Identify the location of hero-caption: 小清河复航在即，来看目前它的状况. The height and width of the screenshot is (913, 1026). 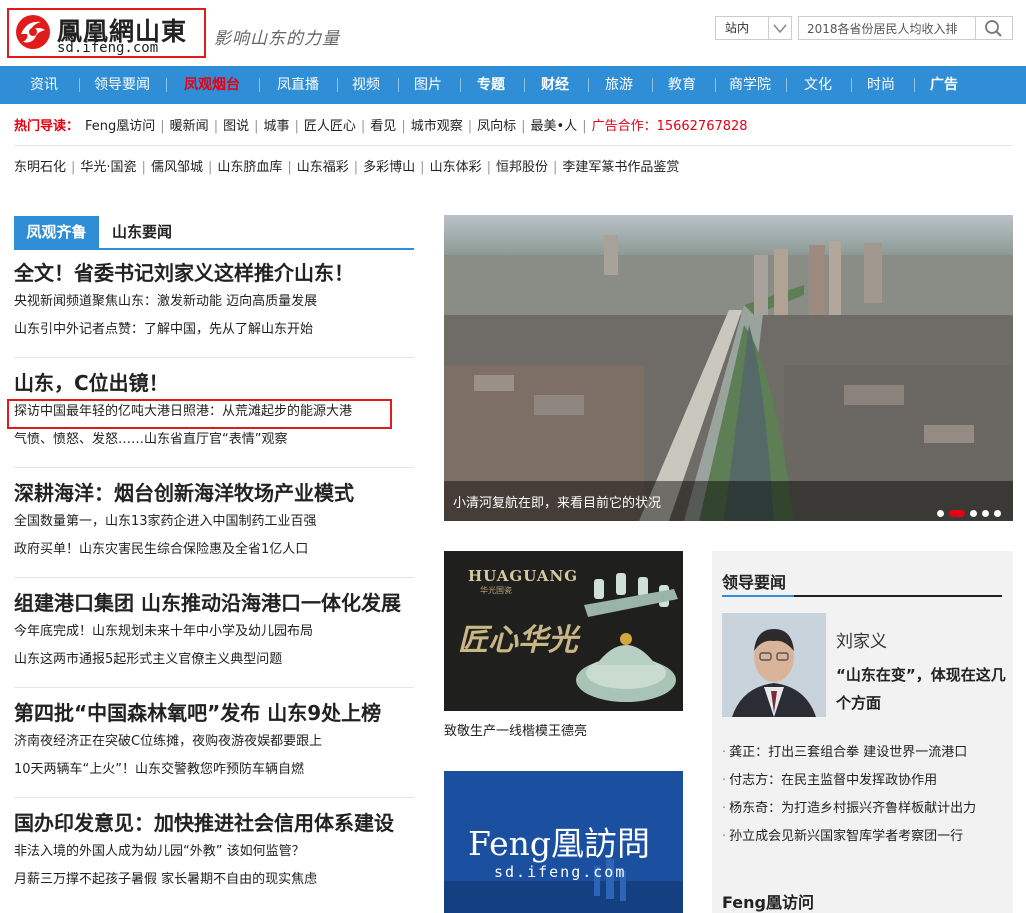
(557, 501).